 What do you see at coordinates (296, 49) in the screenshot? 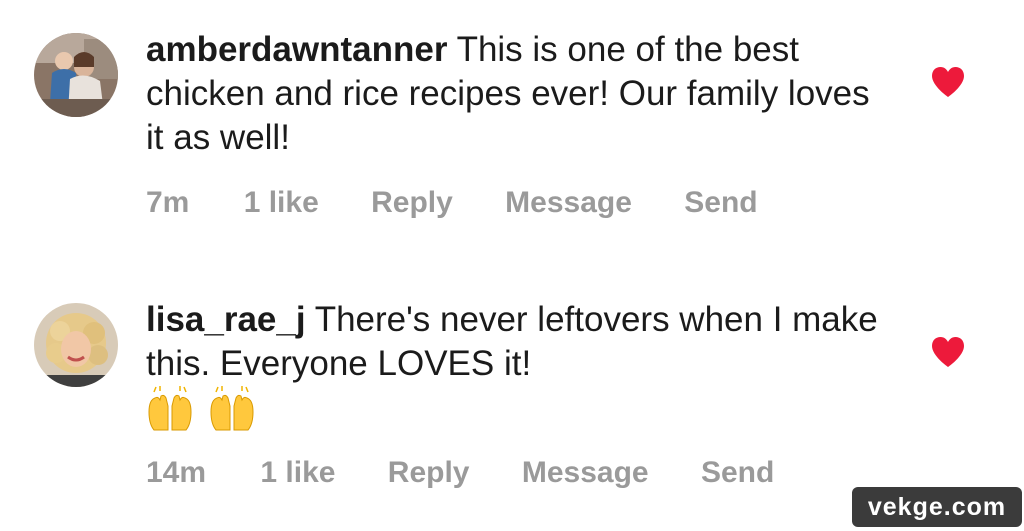
I see `comment-username: amberdawntanner` at bounding box center [296, 49].